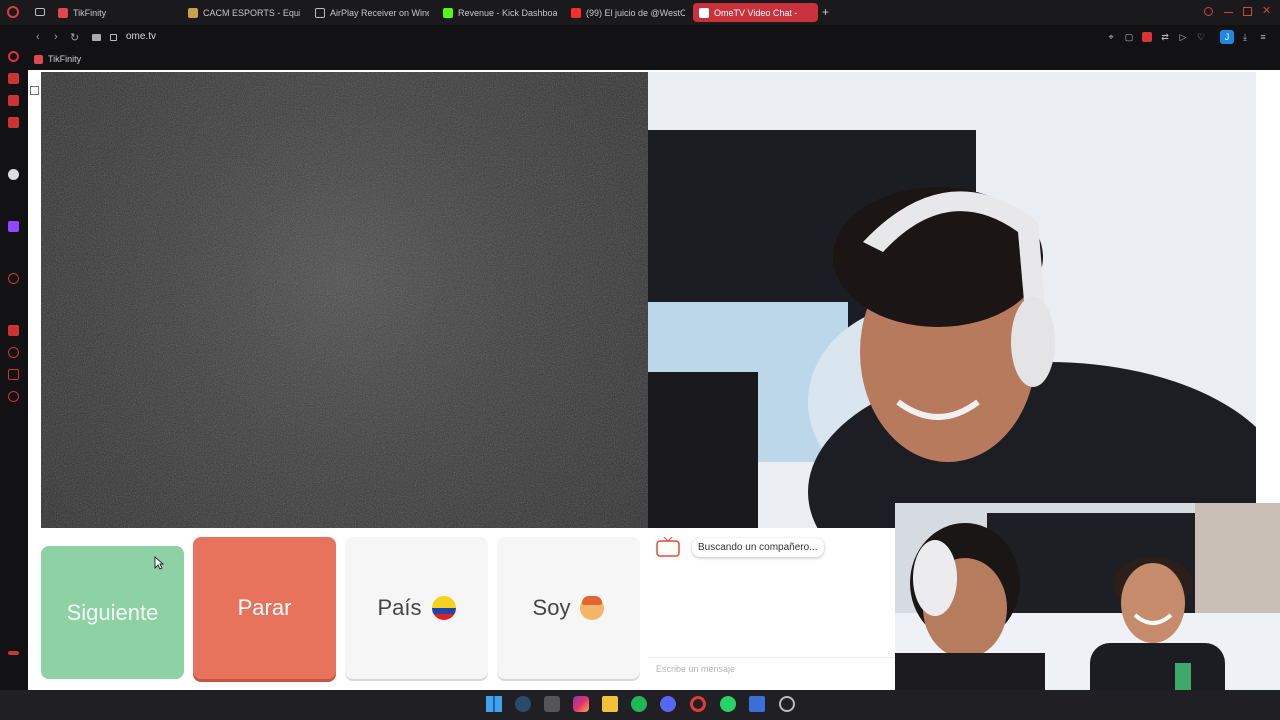 Image resolution: width=1280 pixels, height=720 pixels. What do you see at coordinates (13, 174) in the screenshot?
I see `aria-icon` at bounding box center [13, 174].